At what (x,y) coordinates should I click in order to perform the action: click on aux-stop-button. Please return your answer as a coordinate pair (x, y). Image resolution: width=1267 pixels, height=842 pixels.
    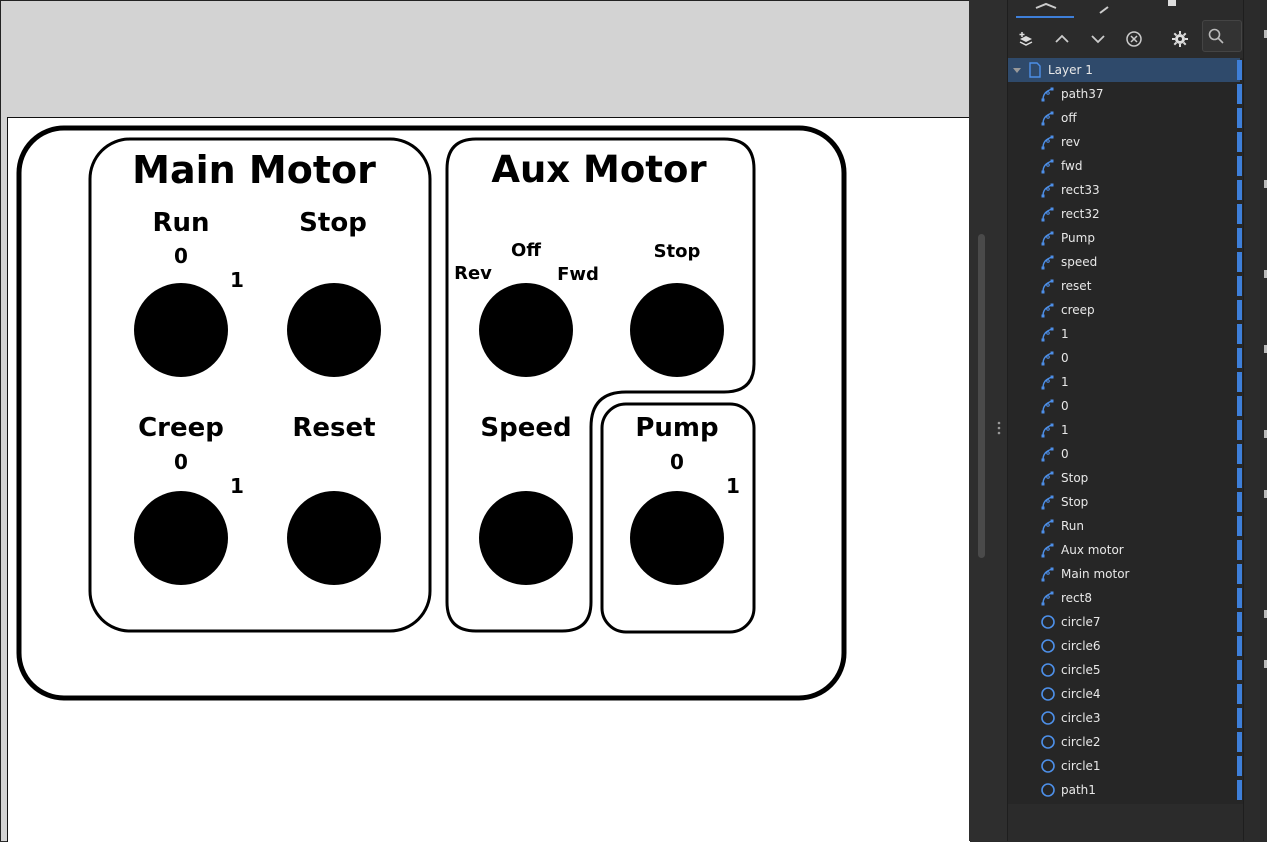
    Looking at the image, I should click on (677, 330).